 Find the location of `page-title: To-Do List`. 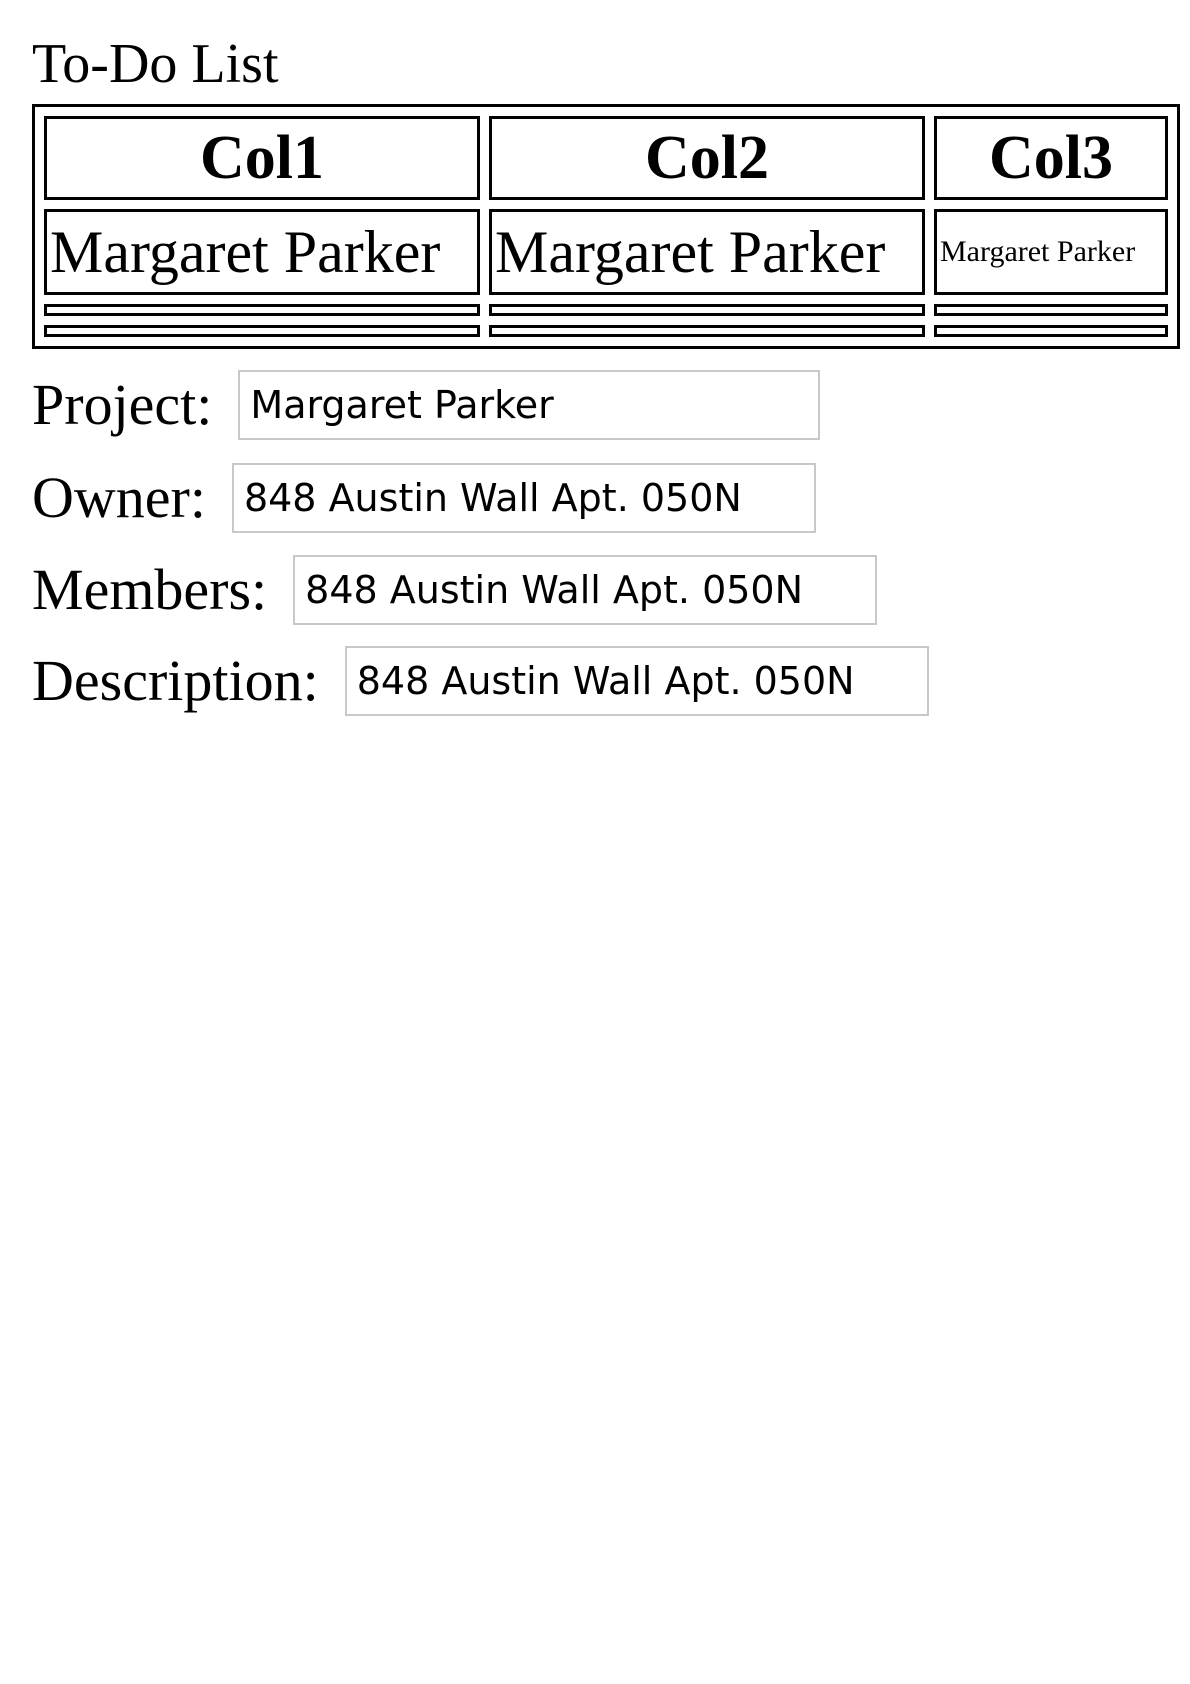

page-title: To-Do List is located at coordinates (155, 64).